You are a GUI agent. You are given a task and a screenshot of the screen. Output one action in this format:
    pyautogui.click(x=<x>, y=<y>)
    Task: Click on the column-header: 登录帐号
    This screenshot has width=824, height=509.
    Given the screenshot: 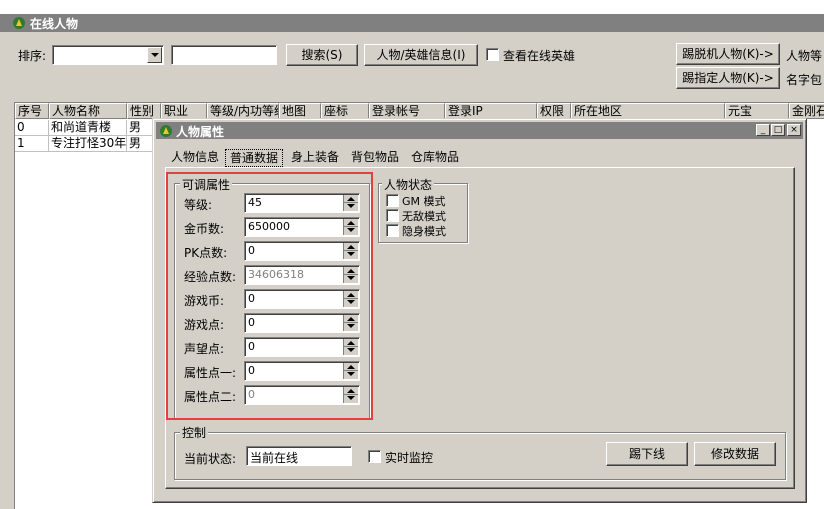 What is the action you would take?
    pyautogui.click(x=407, y=111)
    